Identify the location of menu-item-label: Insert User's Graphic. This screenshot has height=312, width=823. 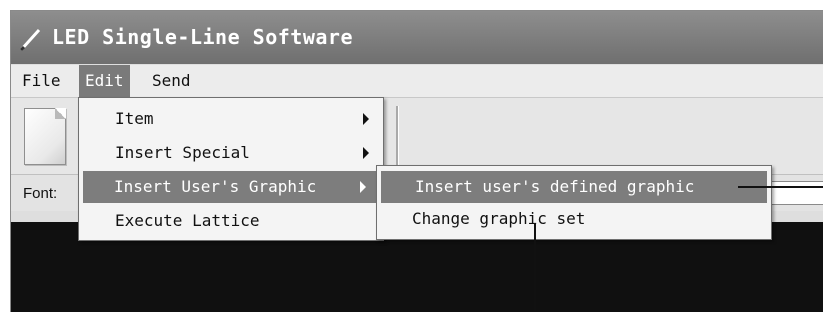
(215, 186).